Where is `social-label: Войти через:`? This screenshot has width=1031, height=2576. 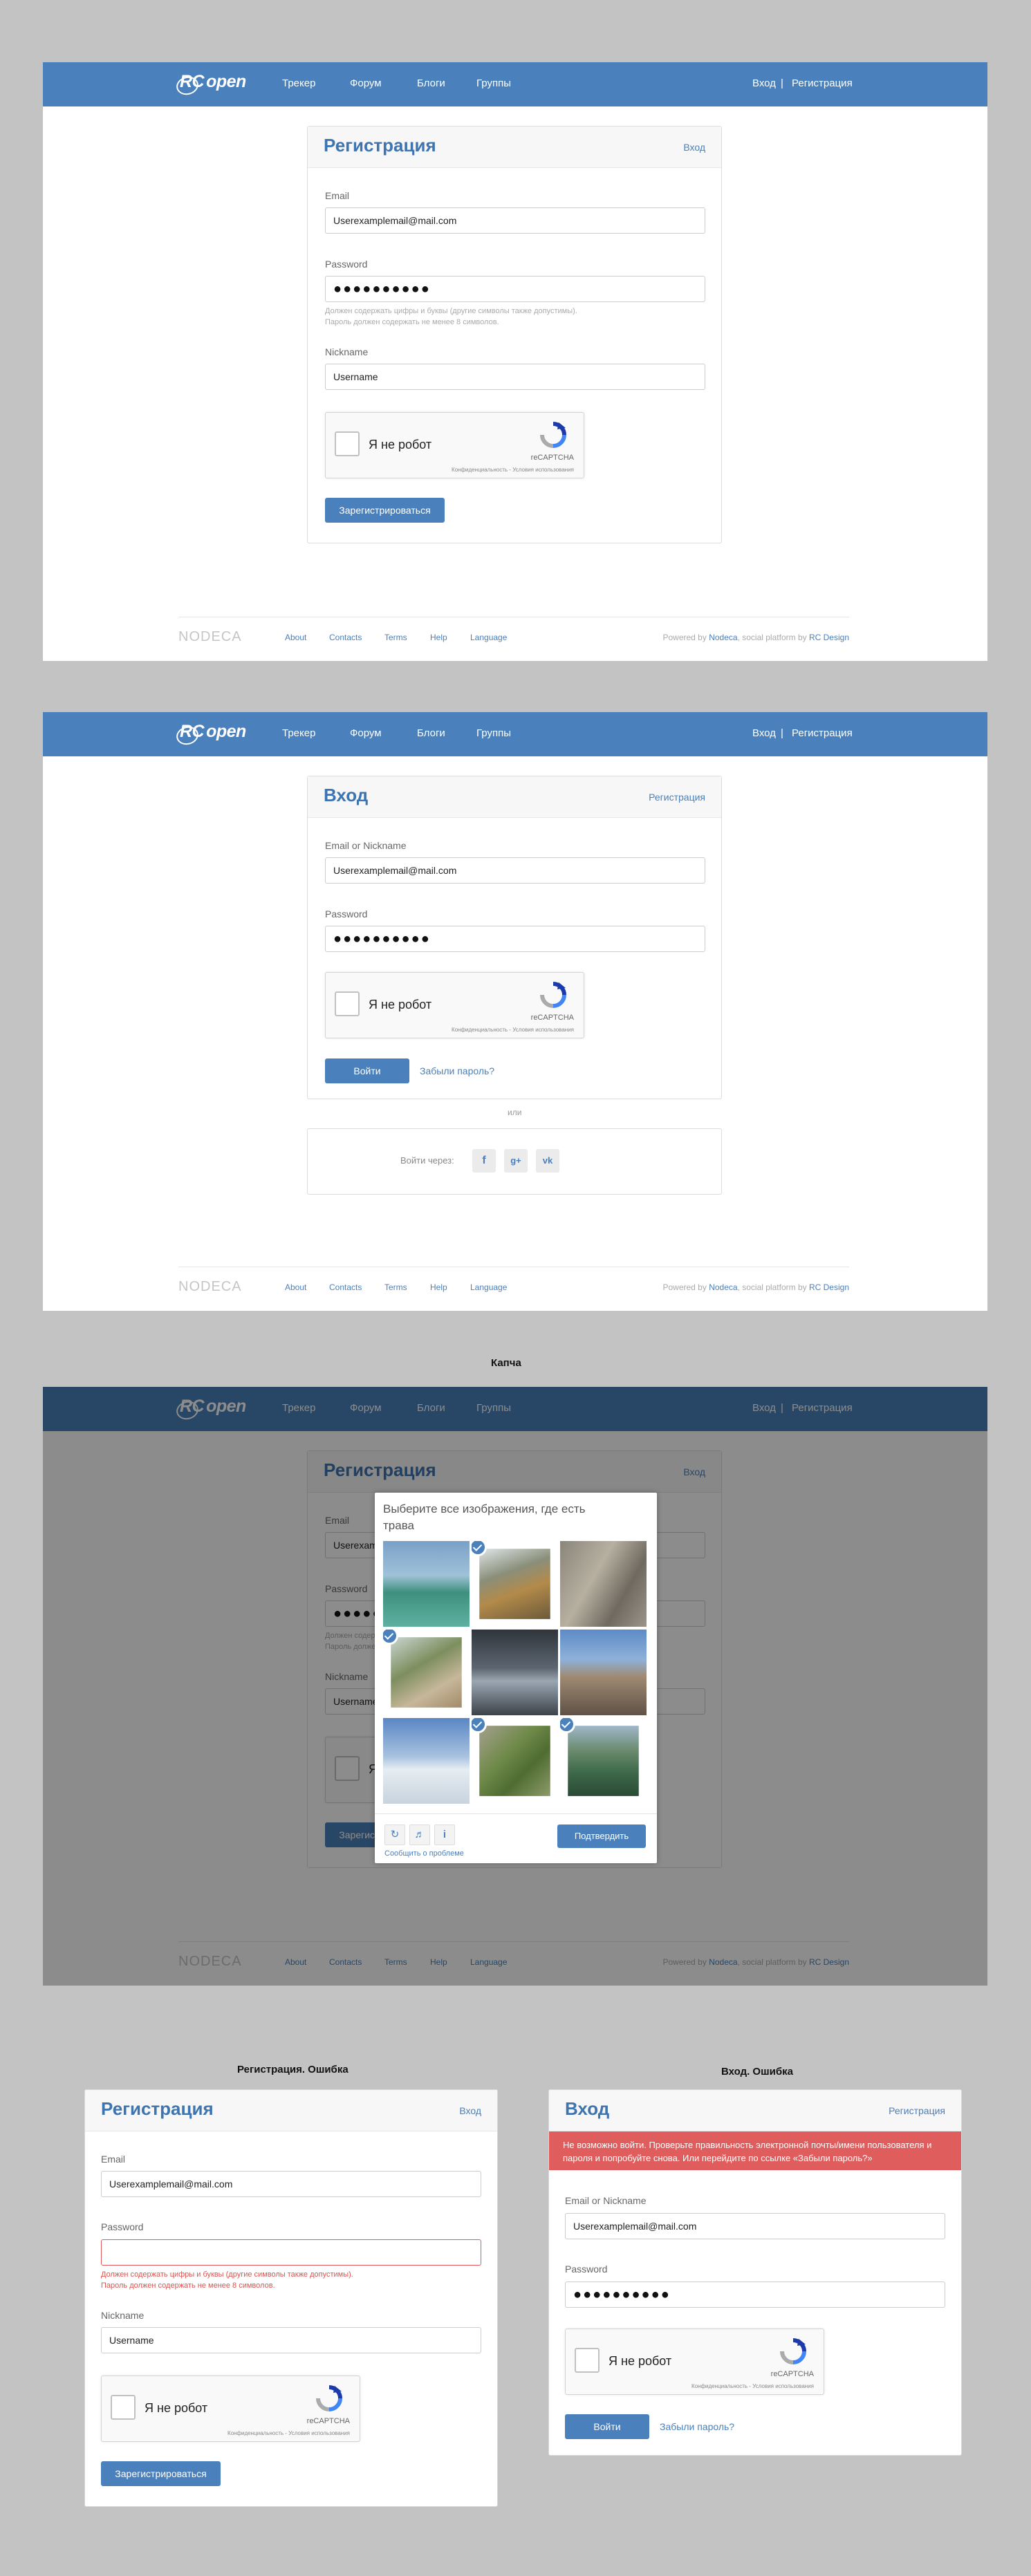
social-label: Войти через: is located at coordinates (427, 1160).